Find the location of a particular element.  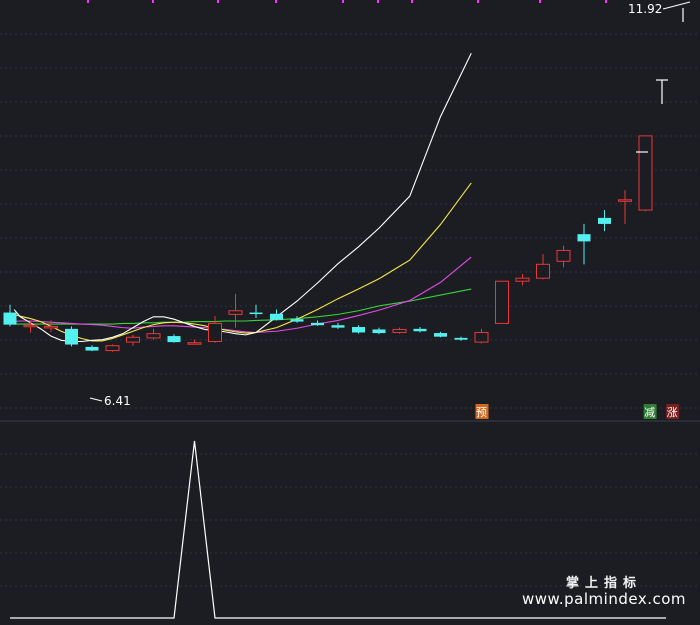

ma60-line is located at coordinates (243, 306).